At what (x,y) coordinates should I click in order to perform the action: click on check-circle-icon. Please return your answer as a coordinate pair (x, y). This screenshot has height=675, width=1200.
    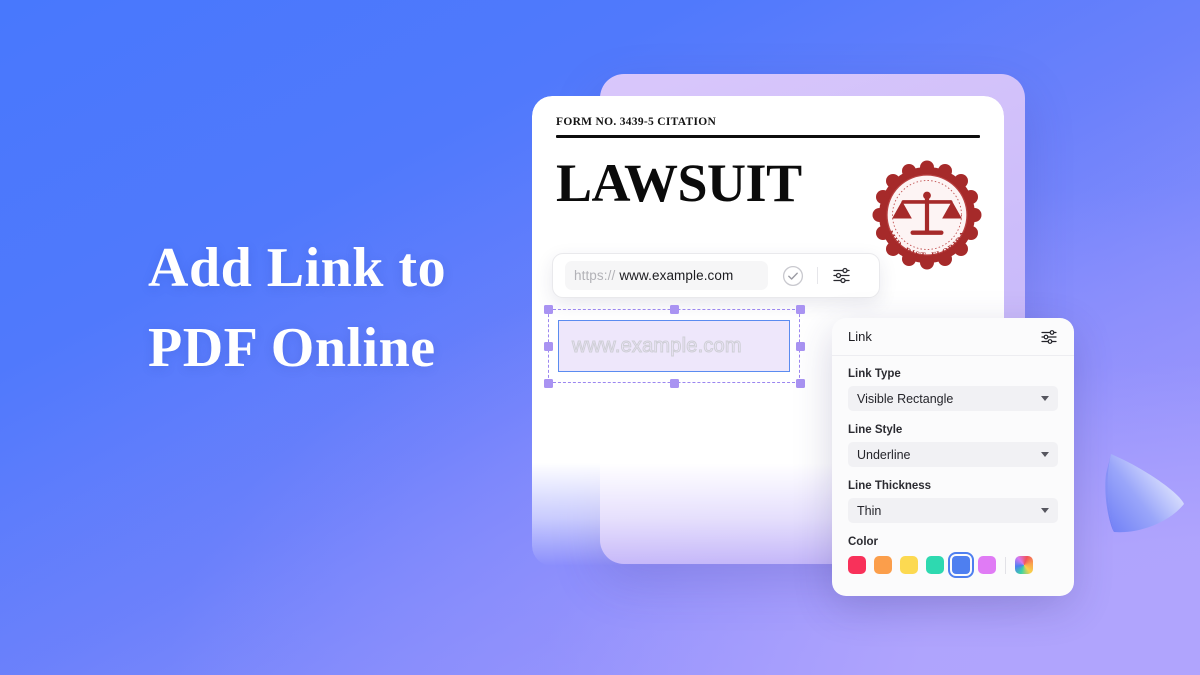
    Looking at the image, I should click on (793, 276).